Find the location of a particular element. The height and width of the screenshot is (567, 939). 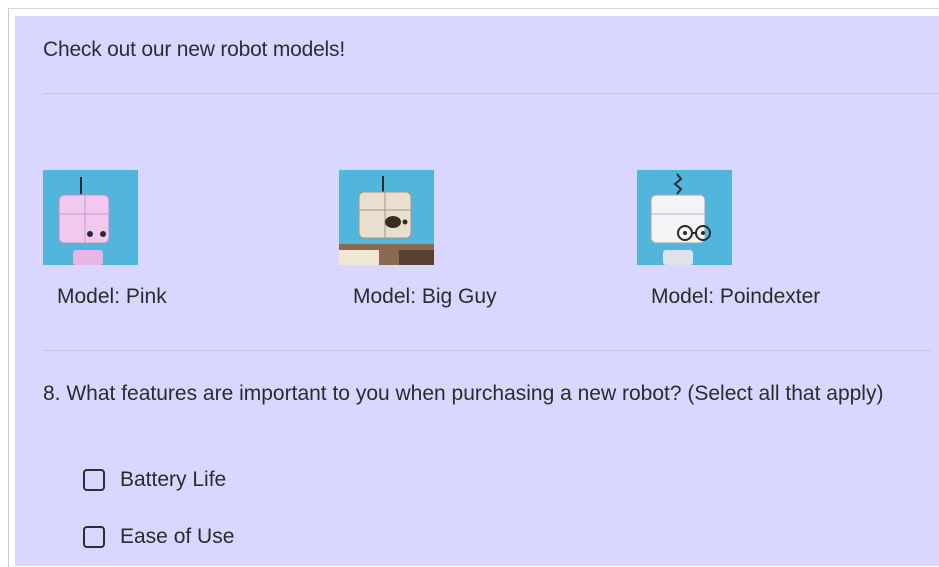

model-card-big-guy: Model: Big Guy is located at coordinates (459, 239).